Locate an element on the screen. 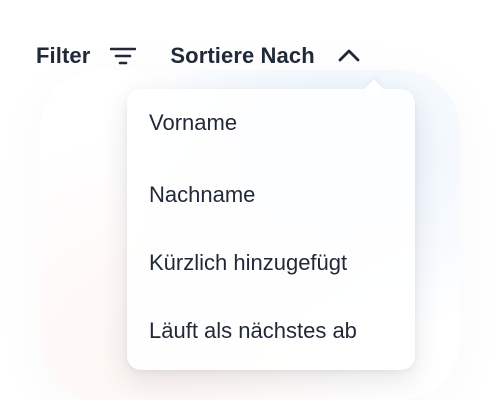 The width and height of the screenshot is (504, 400). sort-by-button: Sortiere Nach is located at coordinates (265, 56).